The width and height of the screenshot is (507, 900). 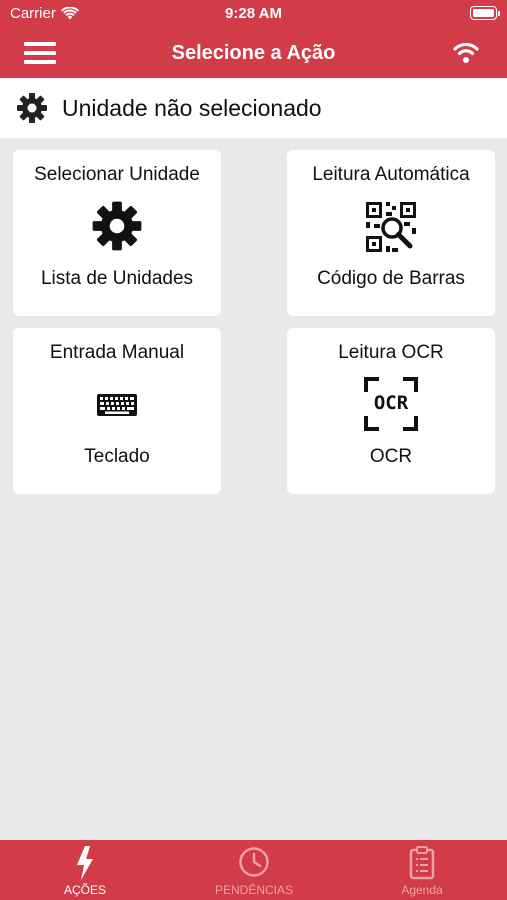 I want to click on lightning-icon, so click(x=85, y=863).